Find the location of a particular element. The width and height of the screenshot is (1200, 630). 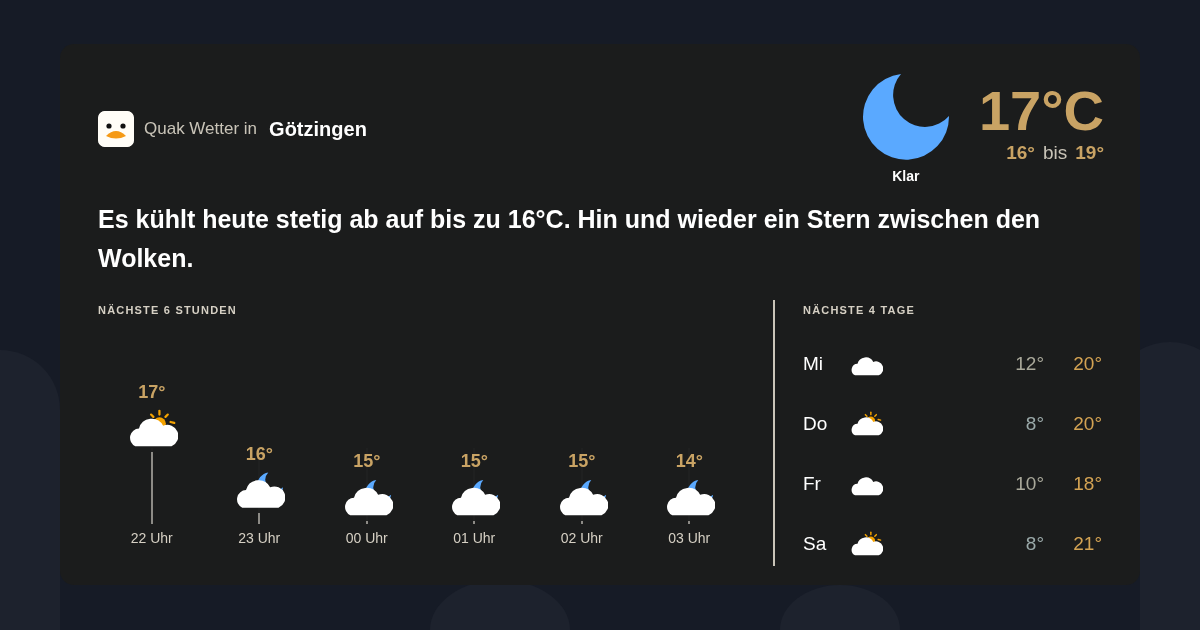

weather-summary: Es kühlt heute stetig ab auf bis zu 16°C. Hin und wieder ein Stern zwischen den Wolken. is located at coordinates (570, 239).